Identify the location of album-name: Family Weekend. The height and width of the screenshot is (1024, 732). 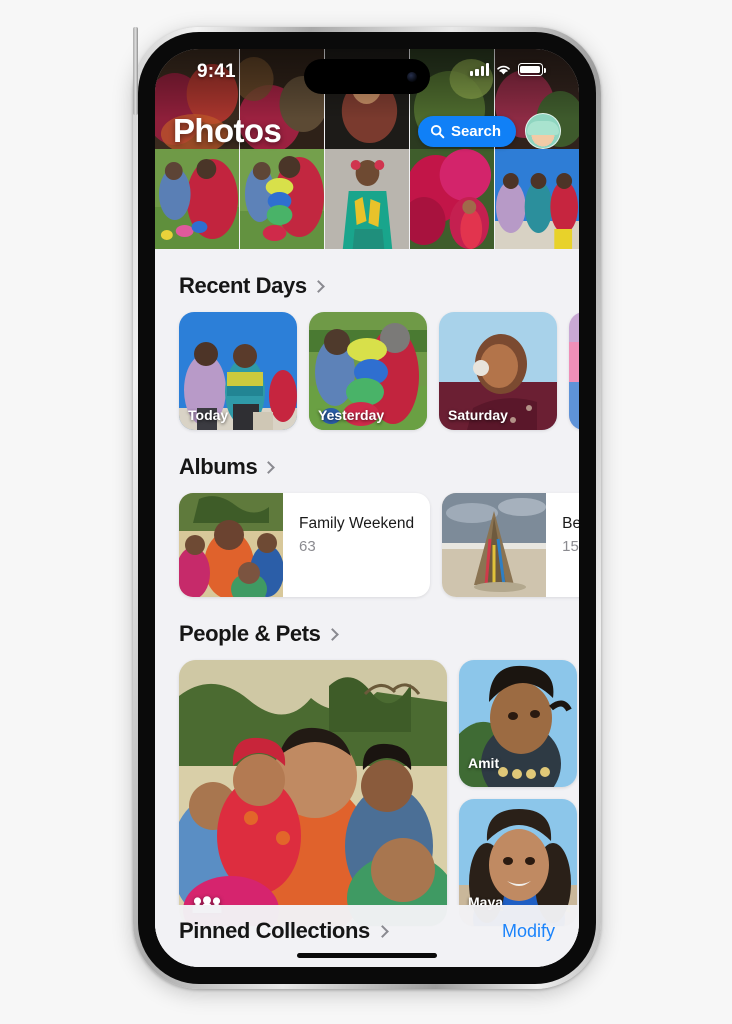
(357, 523).